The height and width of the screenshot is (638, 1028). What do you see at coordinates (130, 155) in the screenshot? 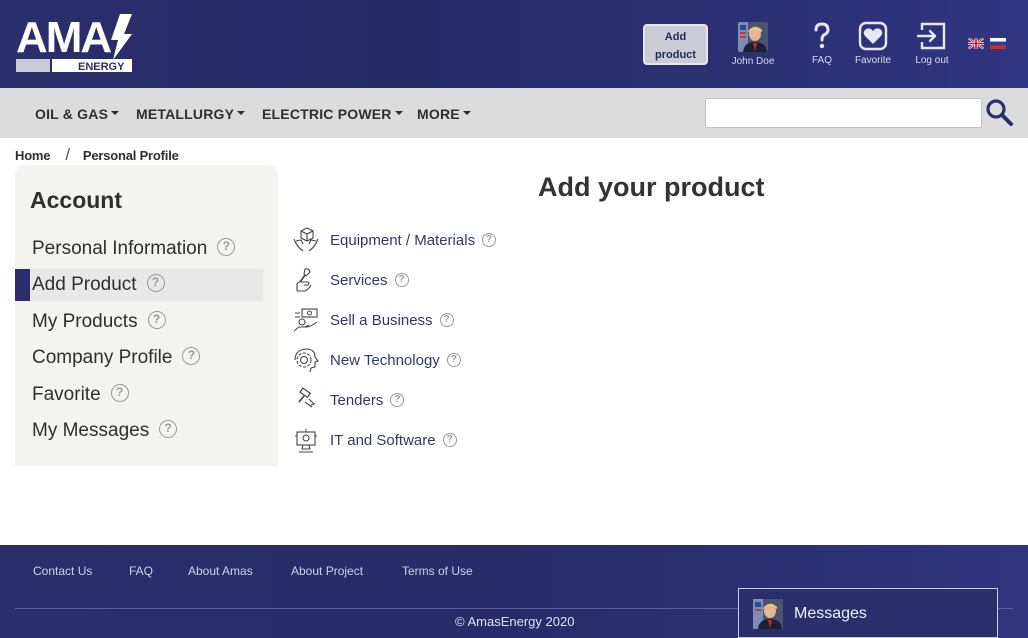
I see `breadcrumb-current: Personal Profile` at bounding box center [130, 155].